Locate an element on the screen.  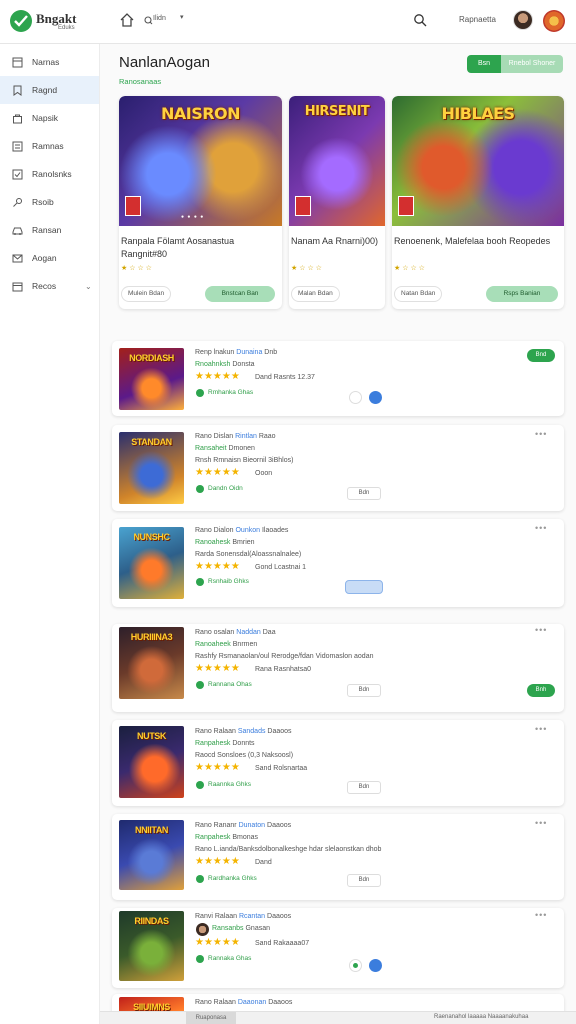
featured-image: NAISRON ● ● ● ● is located at coordinates (200, 161).